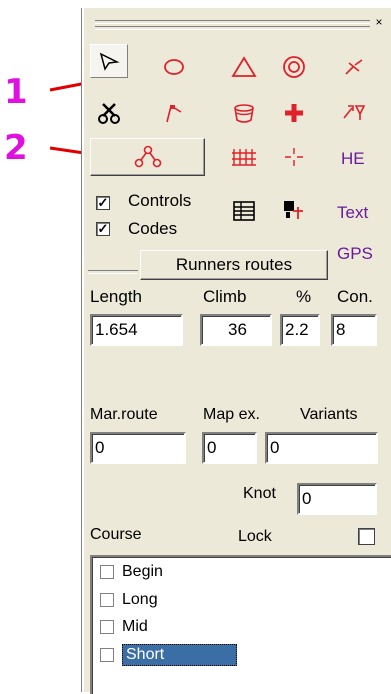 The image size is (391, 694). I want to click on flag-icon, so click(174, 113).